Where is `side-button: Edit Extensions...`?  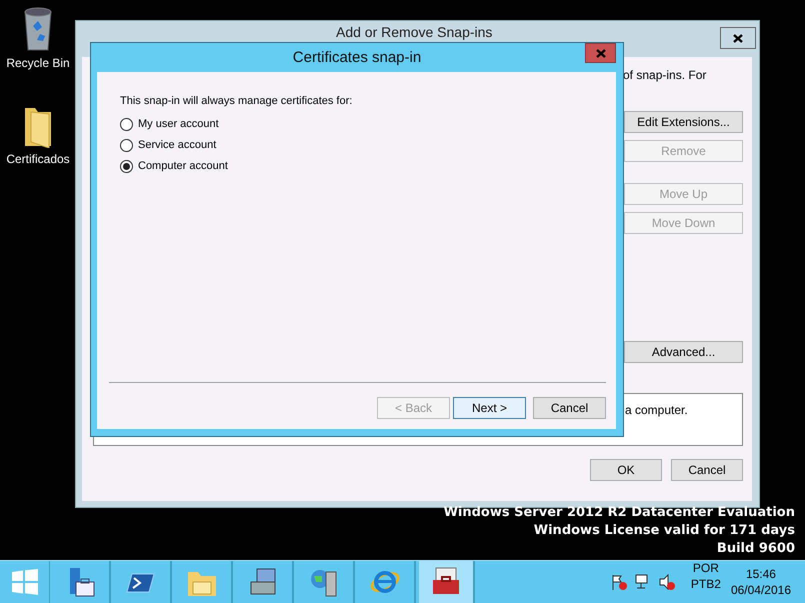 side-button: Edit Extensions... is located at coordinates (683, 122).